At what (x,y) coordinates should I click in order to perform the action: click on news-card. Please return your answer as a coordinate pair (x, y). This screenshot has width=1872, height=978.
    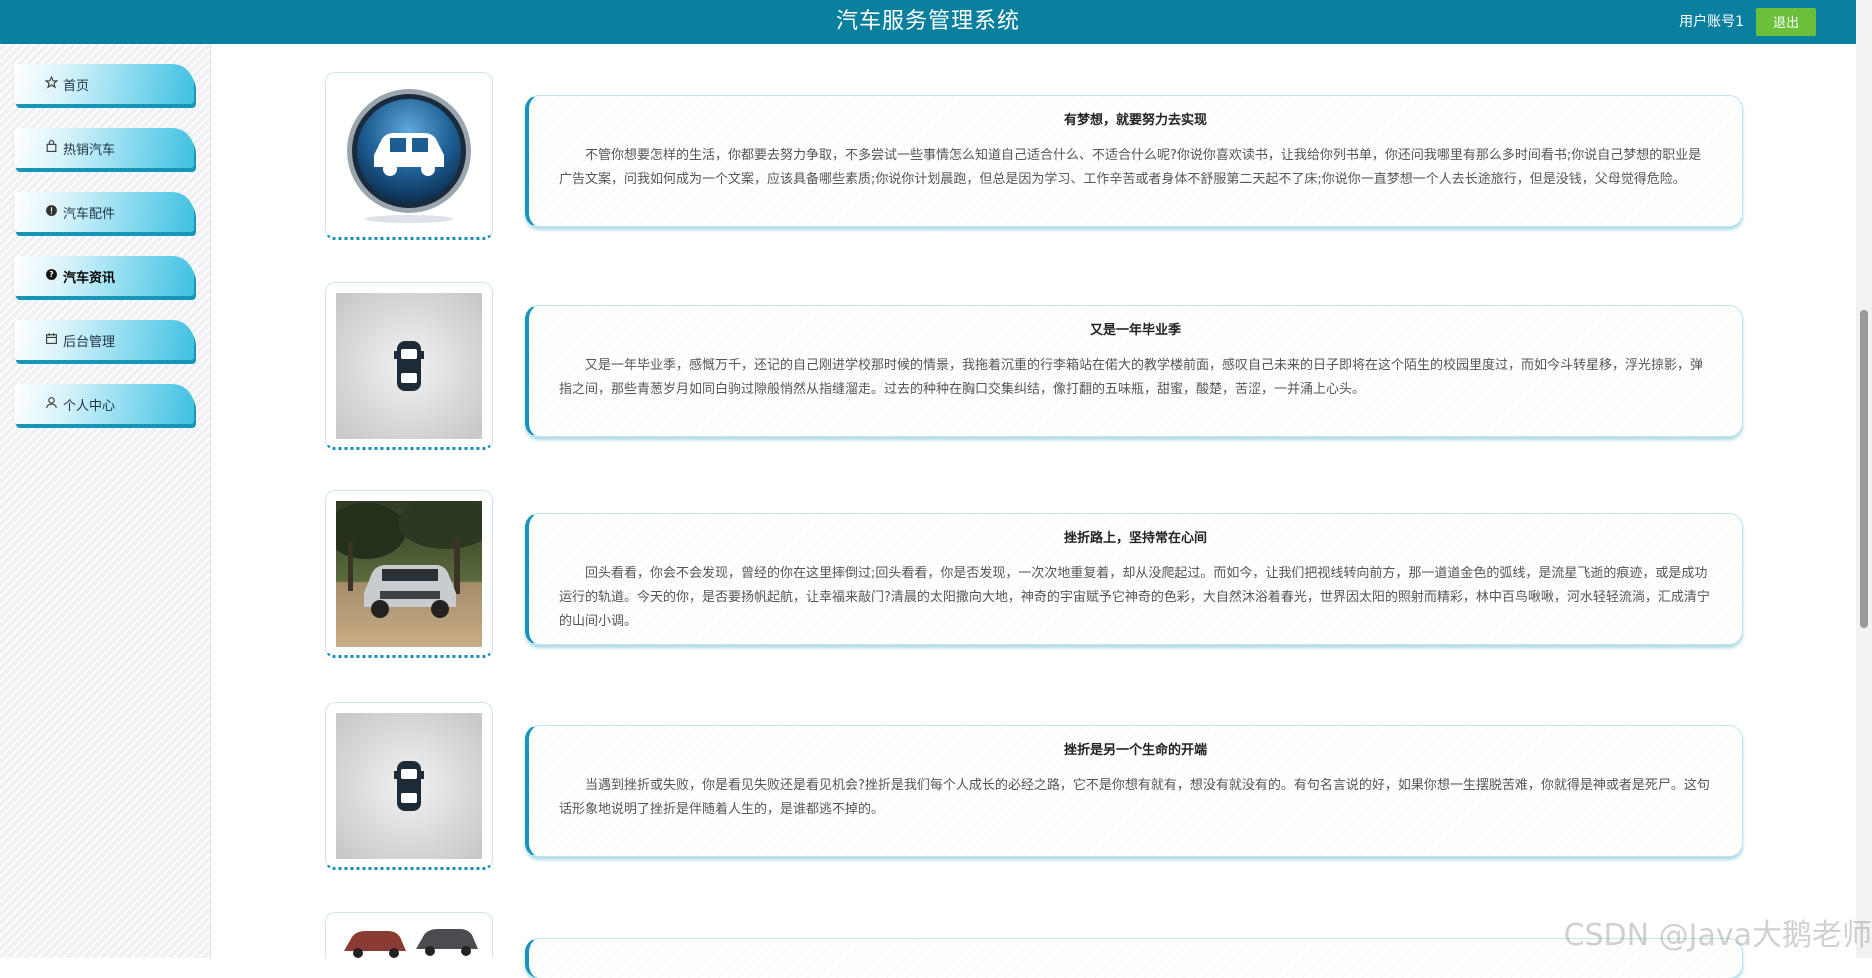
    Looking at the image, I should click on (1134, 958).